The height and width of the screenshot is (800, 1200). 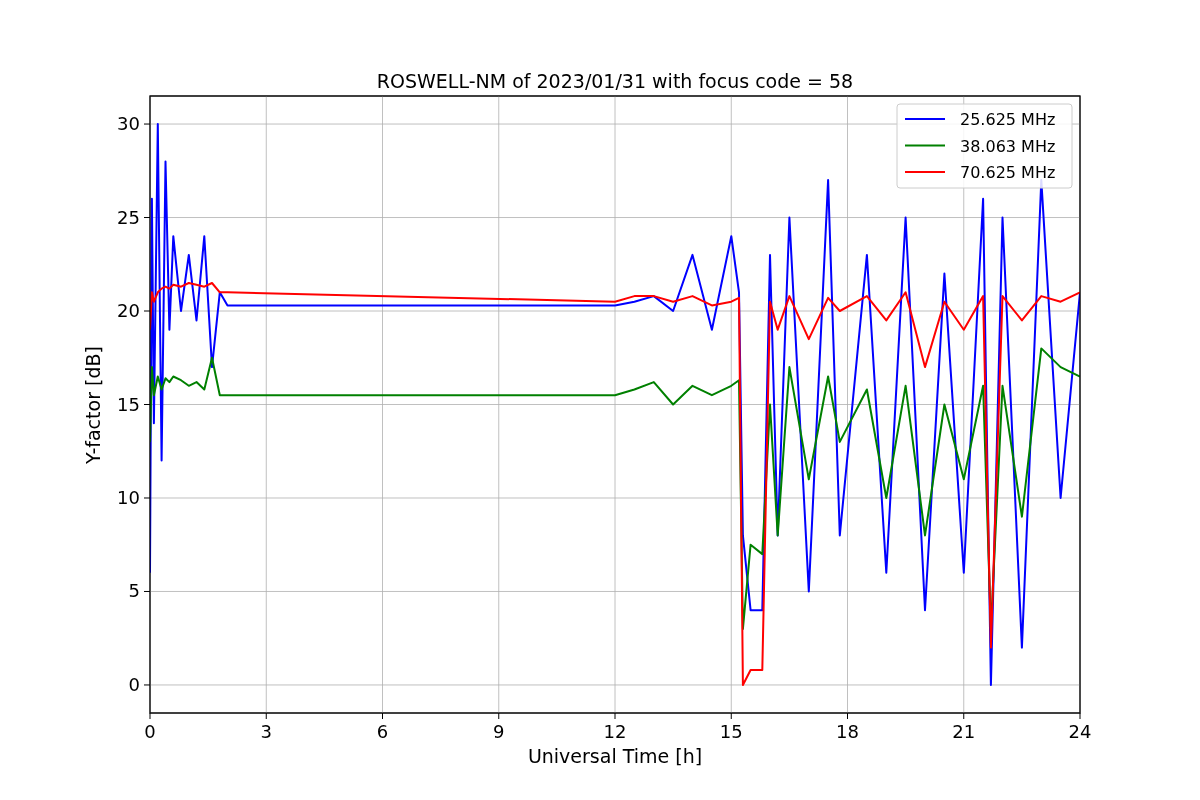 What do you see at coordinates (150, 731) in the screenshot?
I see `x-tick-label: 0` at bounding box center [150, 731].